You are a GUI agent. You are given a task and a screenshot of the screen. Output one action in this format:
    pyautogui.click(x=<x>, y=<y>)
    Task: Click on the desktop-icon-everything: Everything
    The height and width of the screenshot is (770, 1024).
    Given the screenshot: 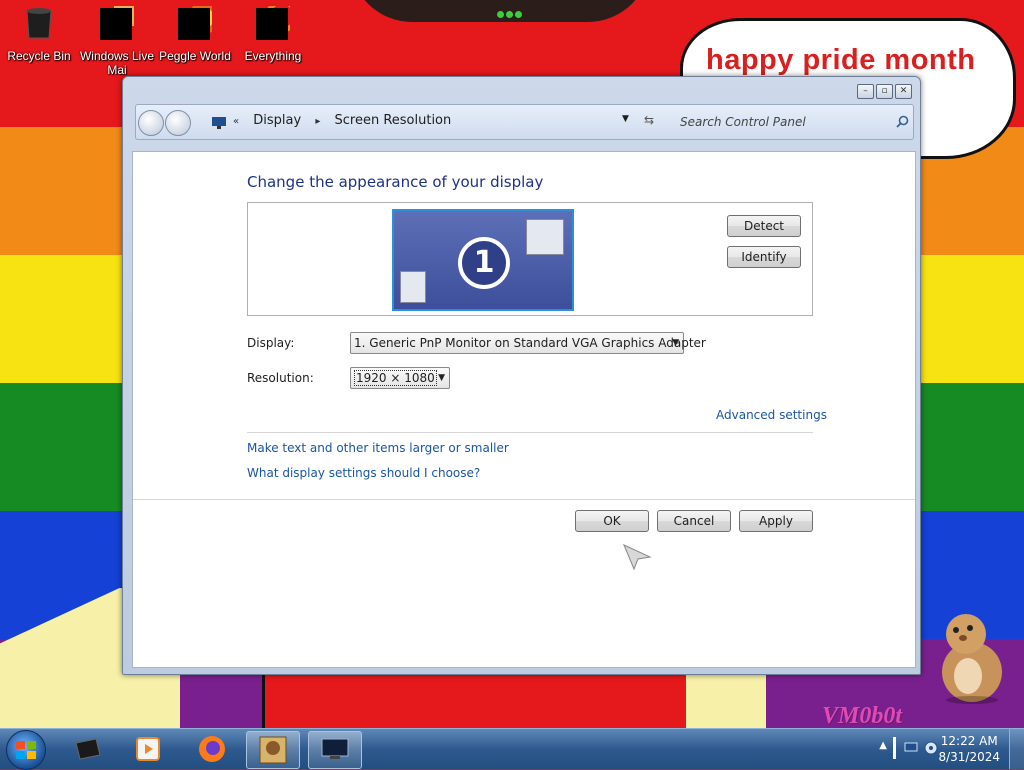 What is the action you would take?
    pyautogui.click(x=273, y=31)
    